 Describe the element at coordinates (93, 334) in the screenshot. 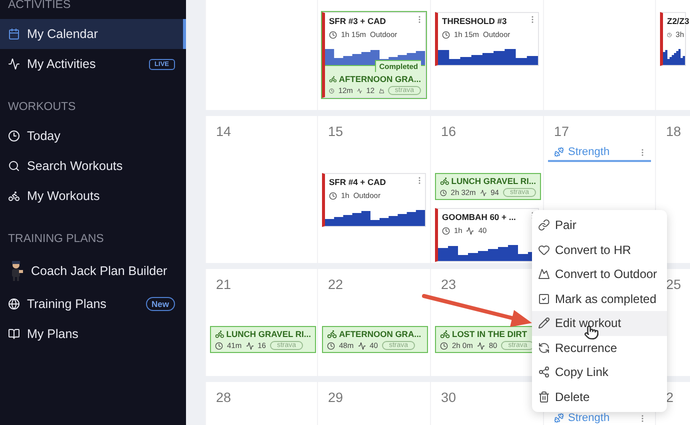

I see `sidebar-item: My Plans` at that location.